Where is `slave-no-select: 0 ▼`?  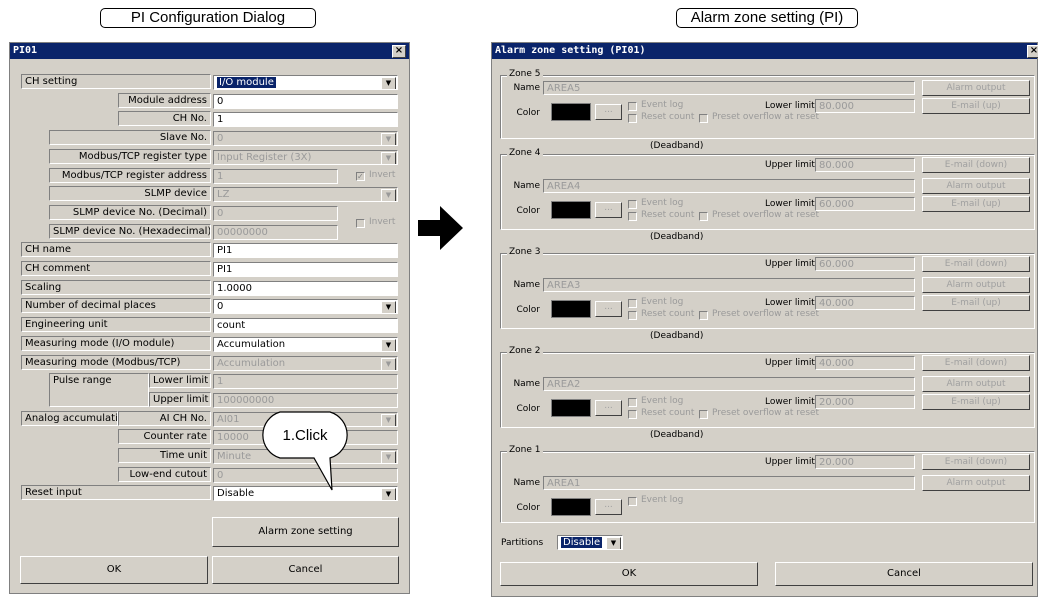
slave-no-select: 0 ▼ is located at coordinates (305, 138).